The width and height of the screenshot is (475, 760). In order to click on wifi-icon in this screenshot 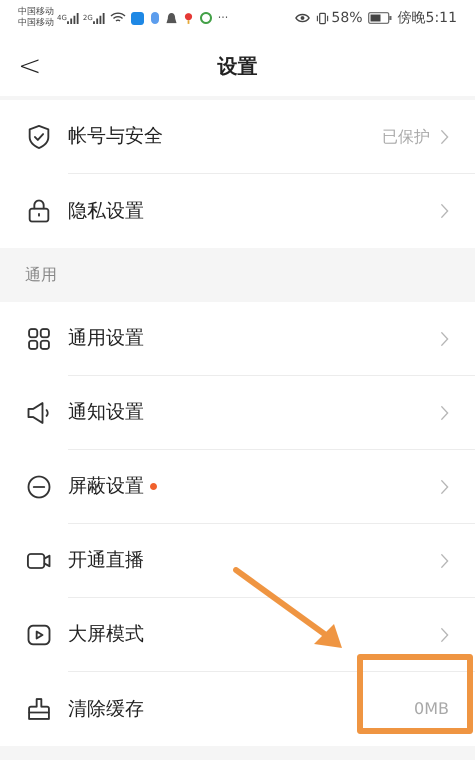, I will do `click(118, 18)`.